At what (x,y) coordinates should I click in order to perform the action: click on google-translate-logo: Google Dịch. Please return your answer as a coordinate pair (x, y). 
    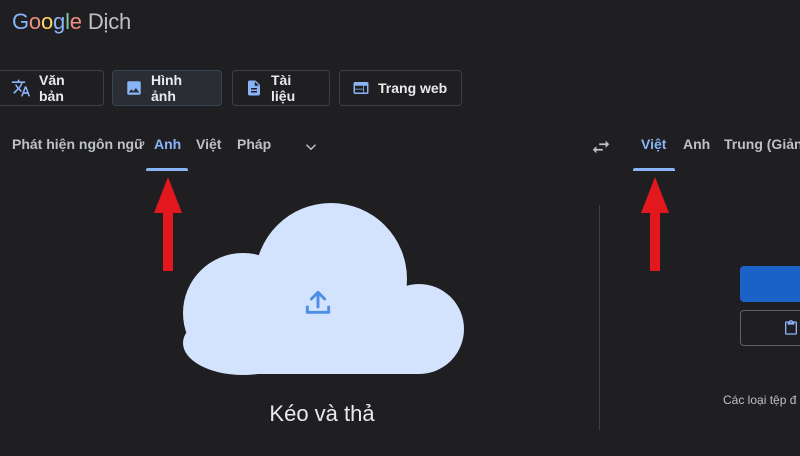
    Looking at the image, I should click on (71, 22).